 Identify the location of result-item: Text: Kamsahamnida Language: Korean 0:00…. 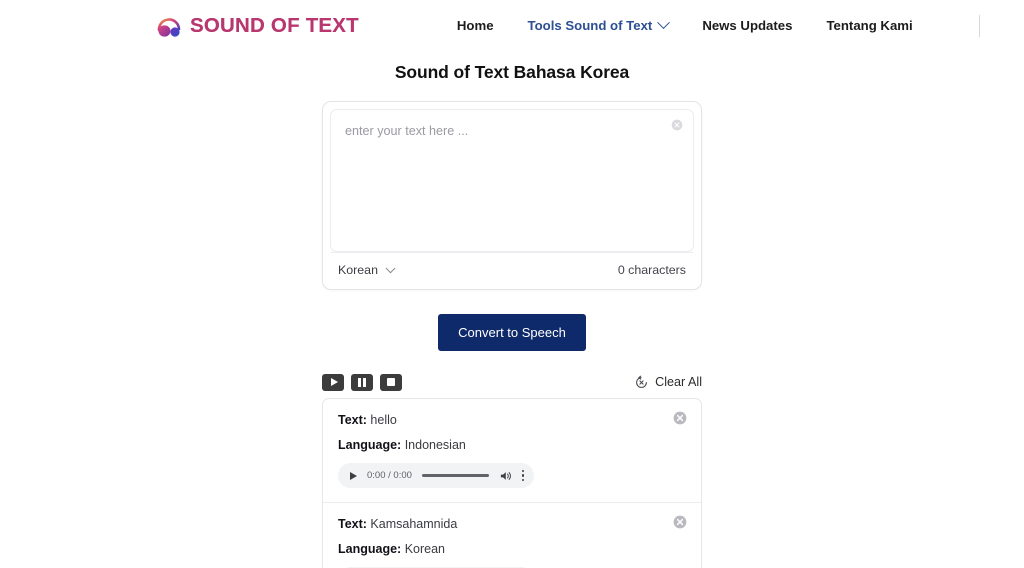
(512, 535).